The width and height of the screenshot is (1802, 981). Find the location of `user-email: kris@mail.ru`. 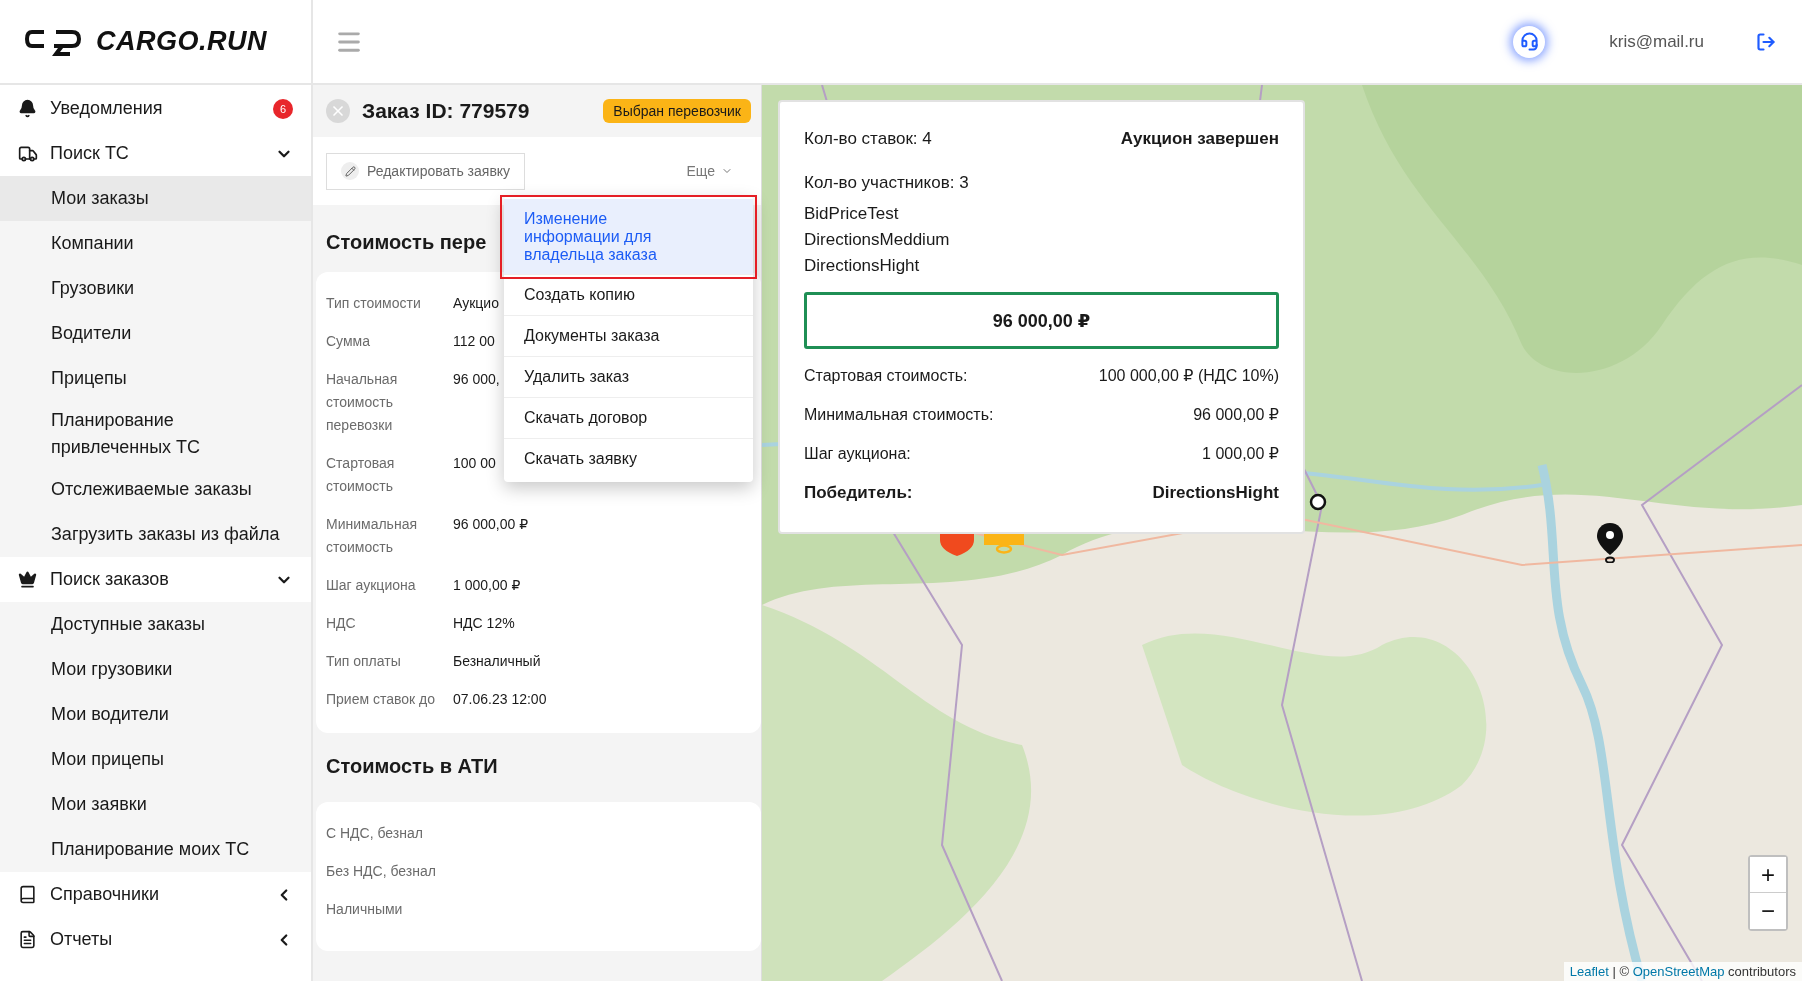

user-email: kris@mail.ru is located at coordinates (1656, 41).